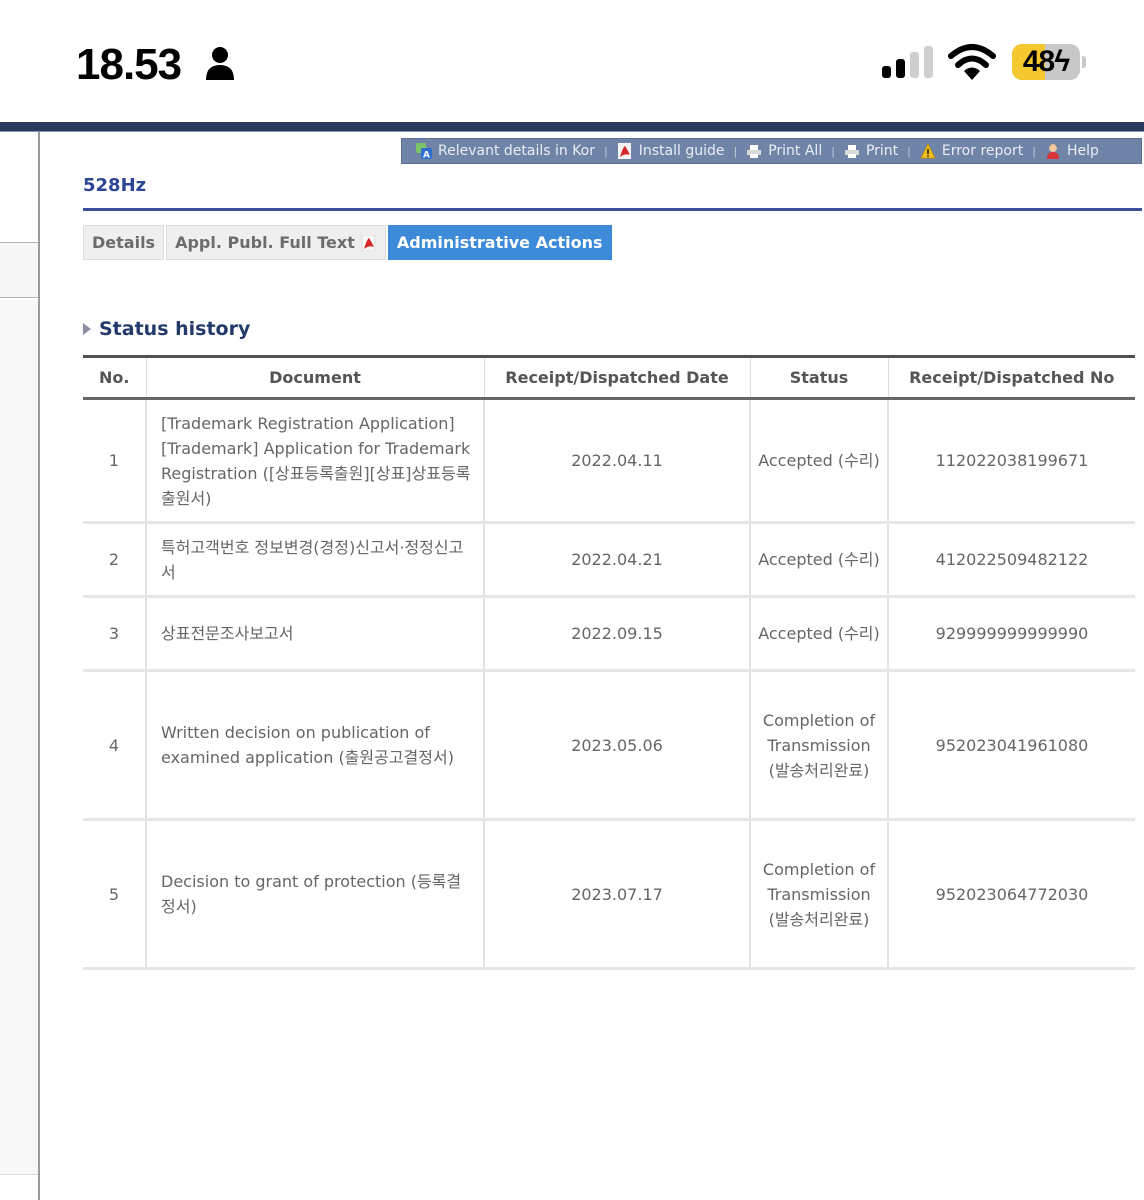 The image size is (1144, 1200). Describe the element at coordinates (982, 151) in the screenshot. I see `error-report-label: Error report` at that location.